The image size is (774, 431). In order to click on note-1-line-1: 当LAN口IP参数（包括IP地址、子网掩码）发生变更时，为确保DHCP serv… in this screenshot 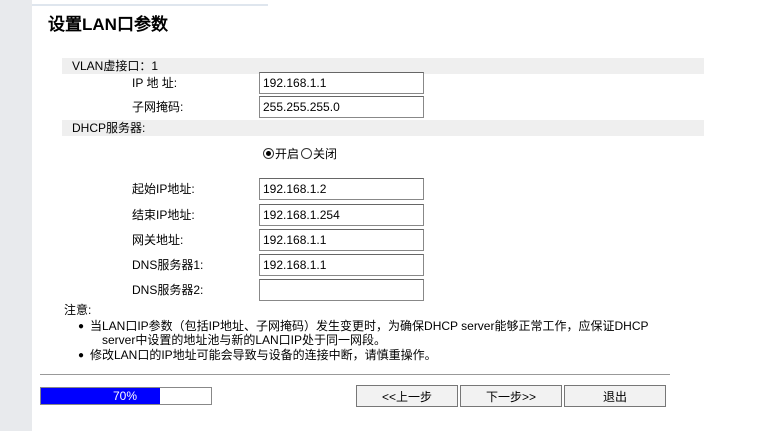, I will do `click(369, 326)`.